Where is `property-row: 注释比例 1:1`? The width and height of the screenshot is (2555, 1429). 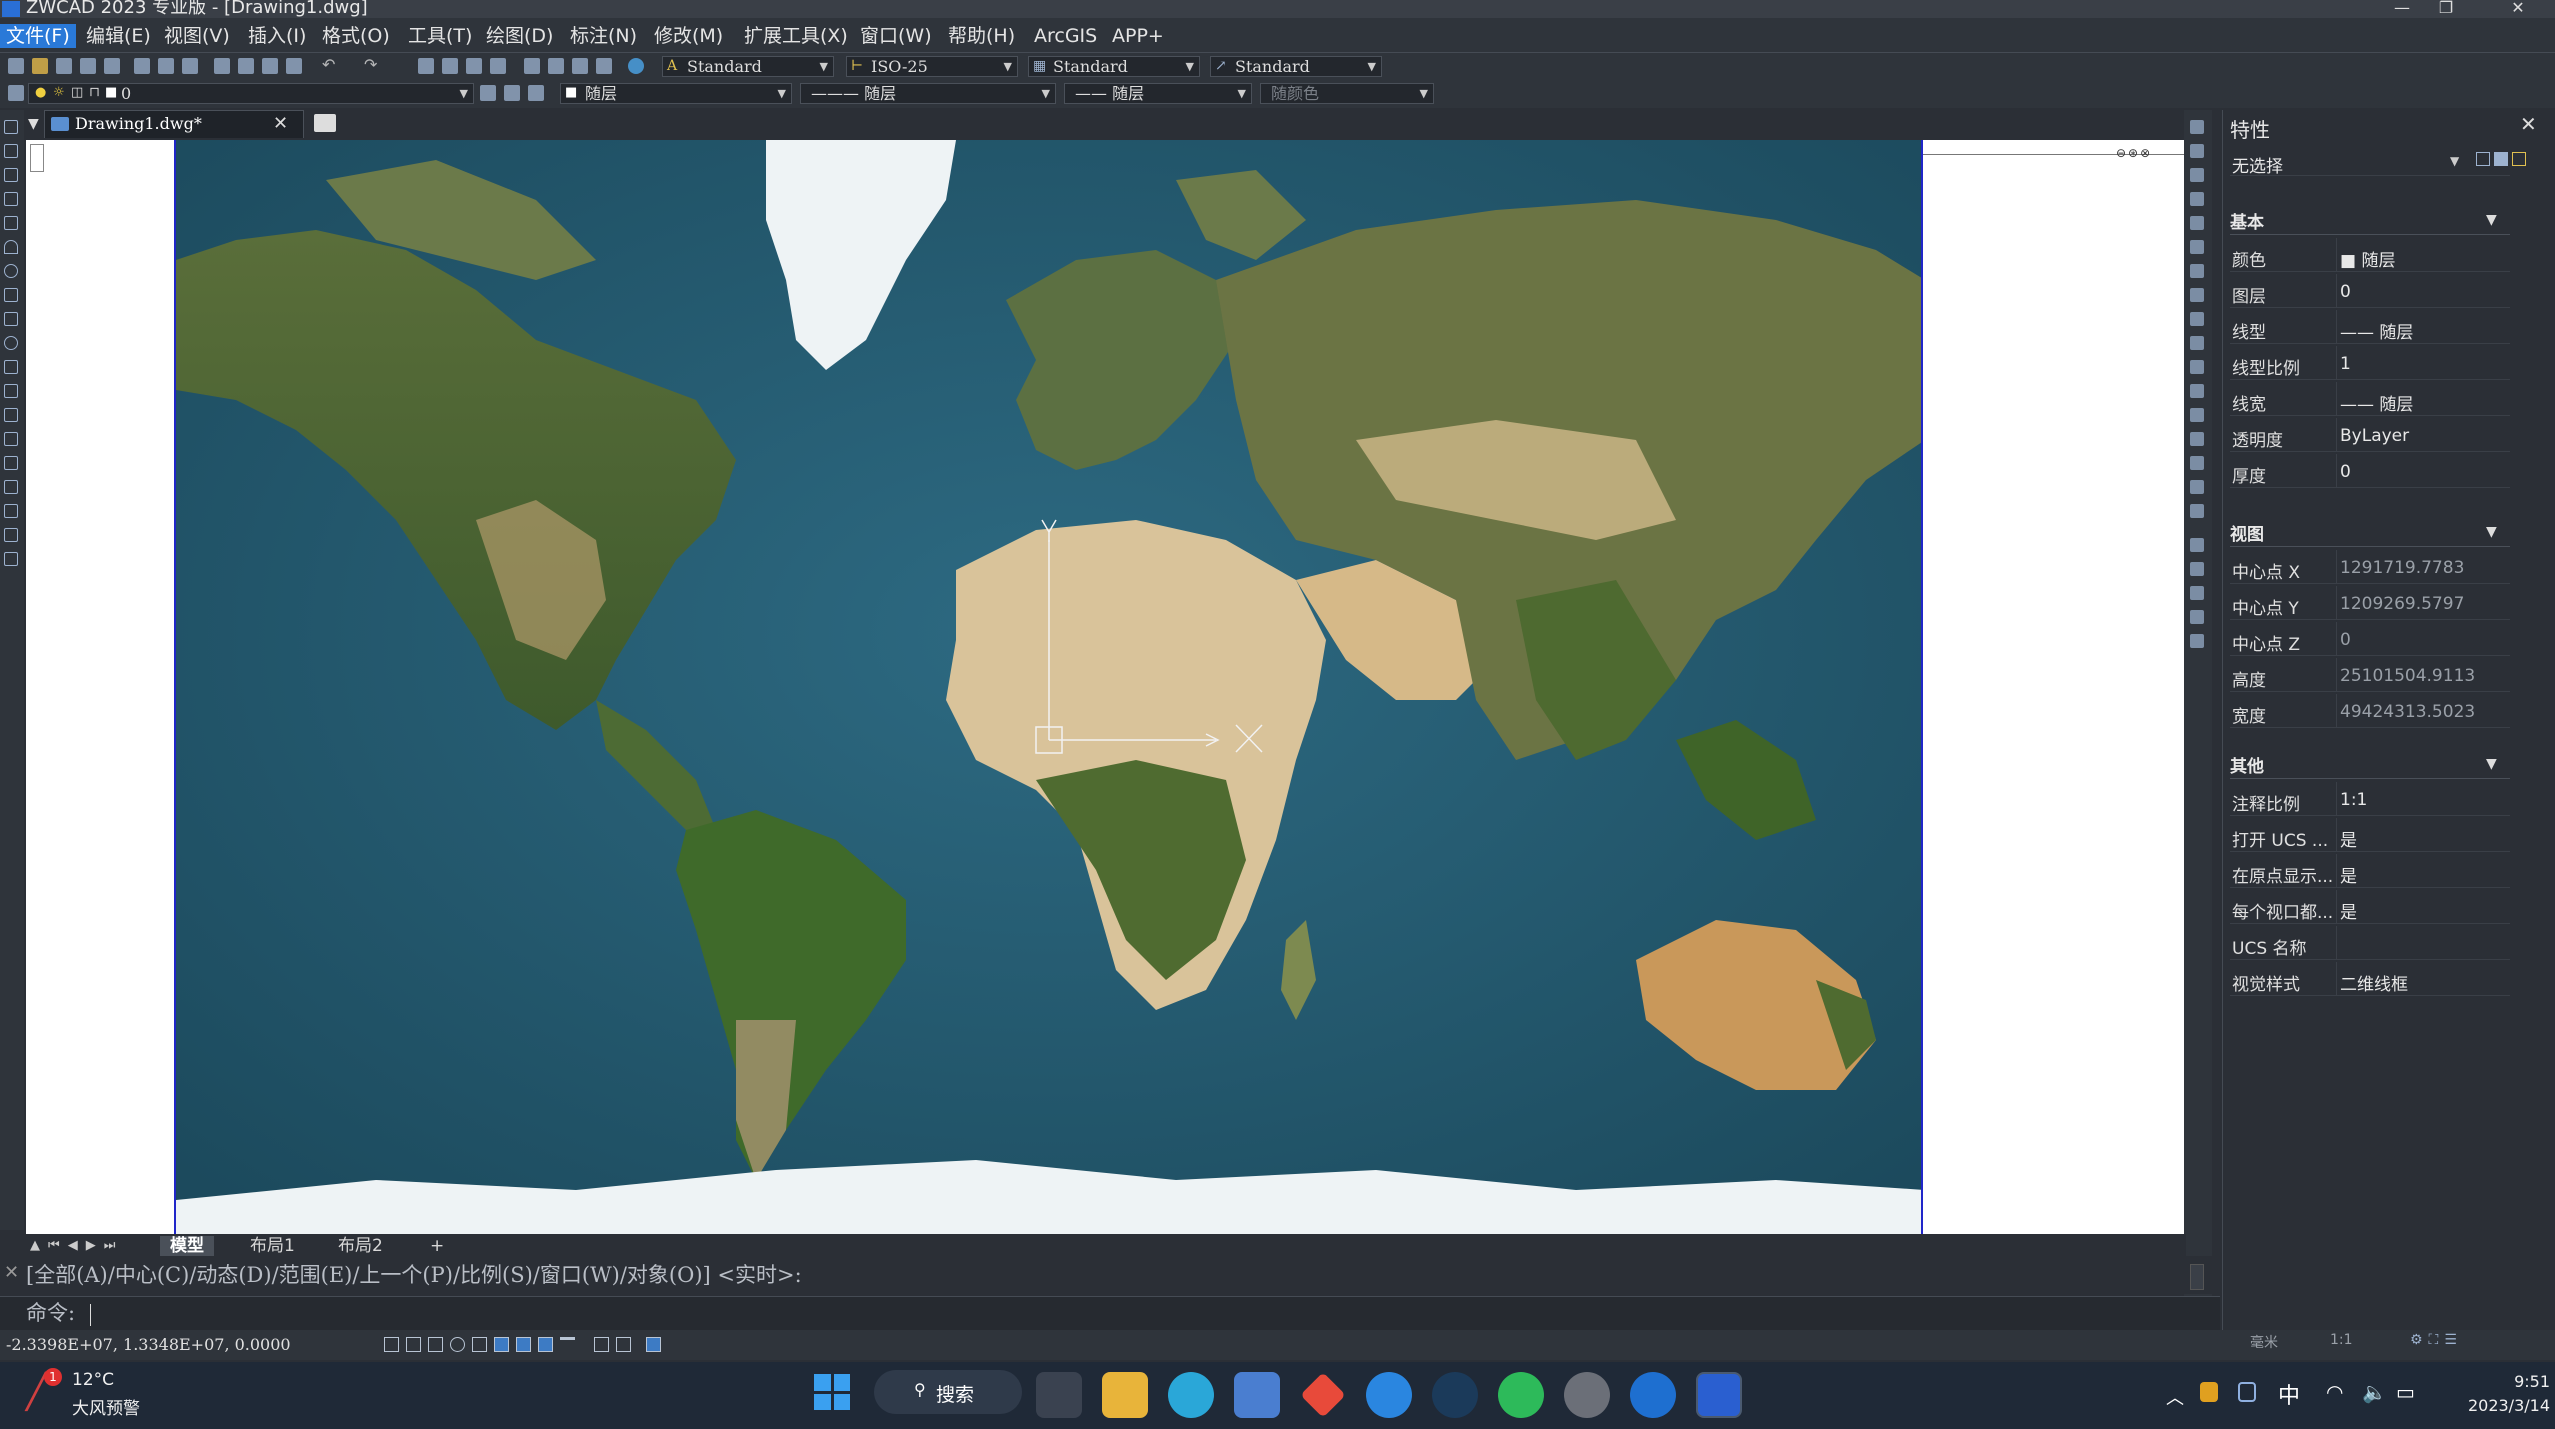 property-row: 注释比例 1:1 is located at coordinates (2370, 799).